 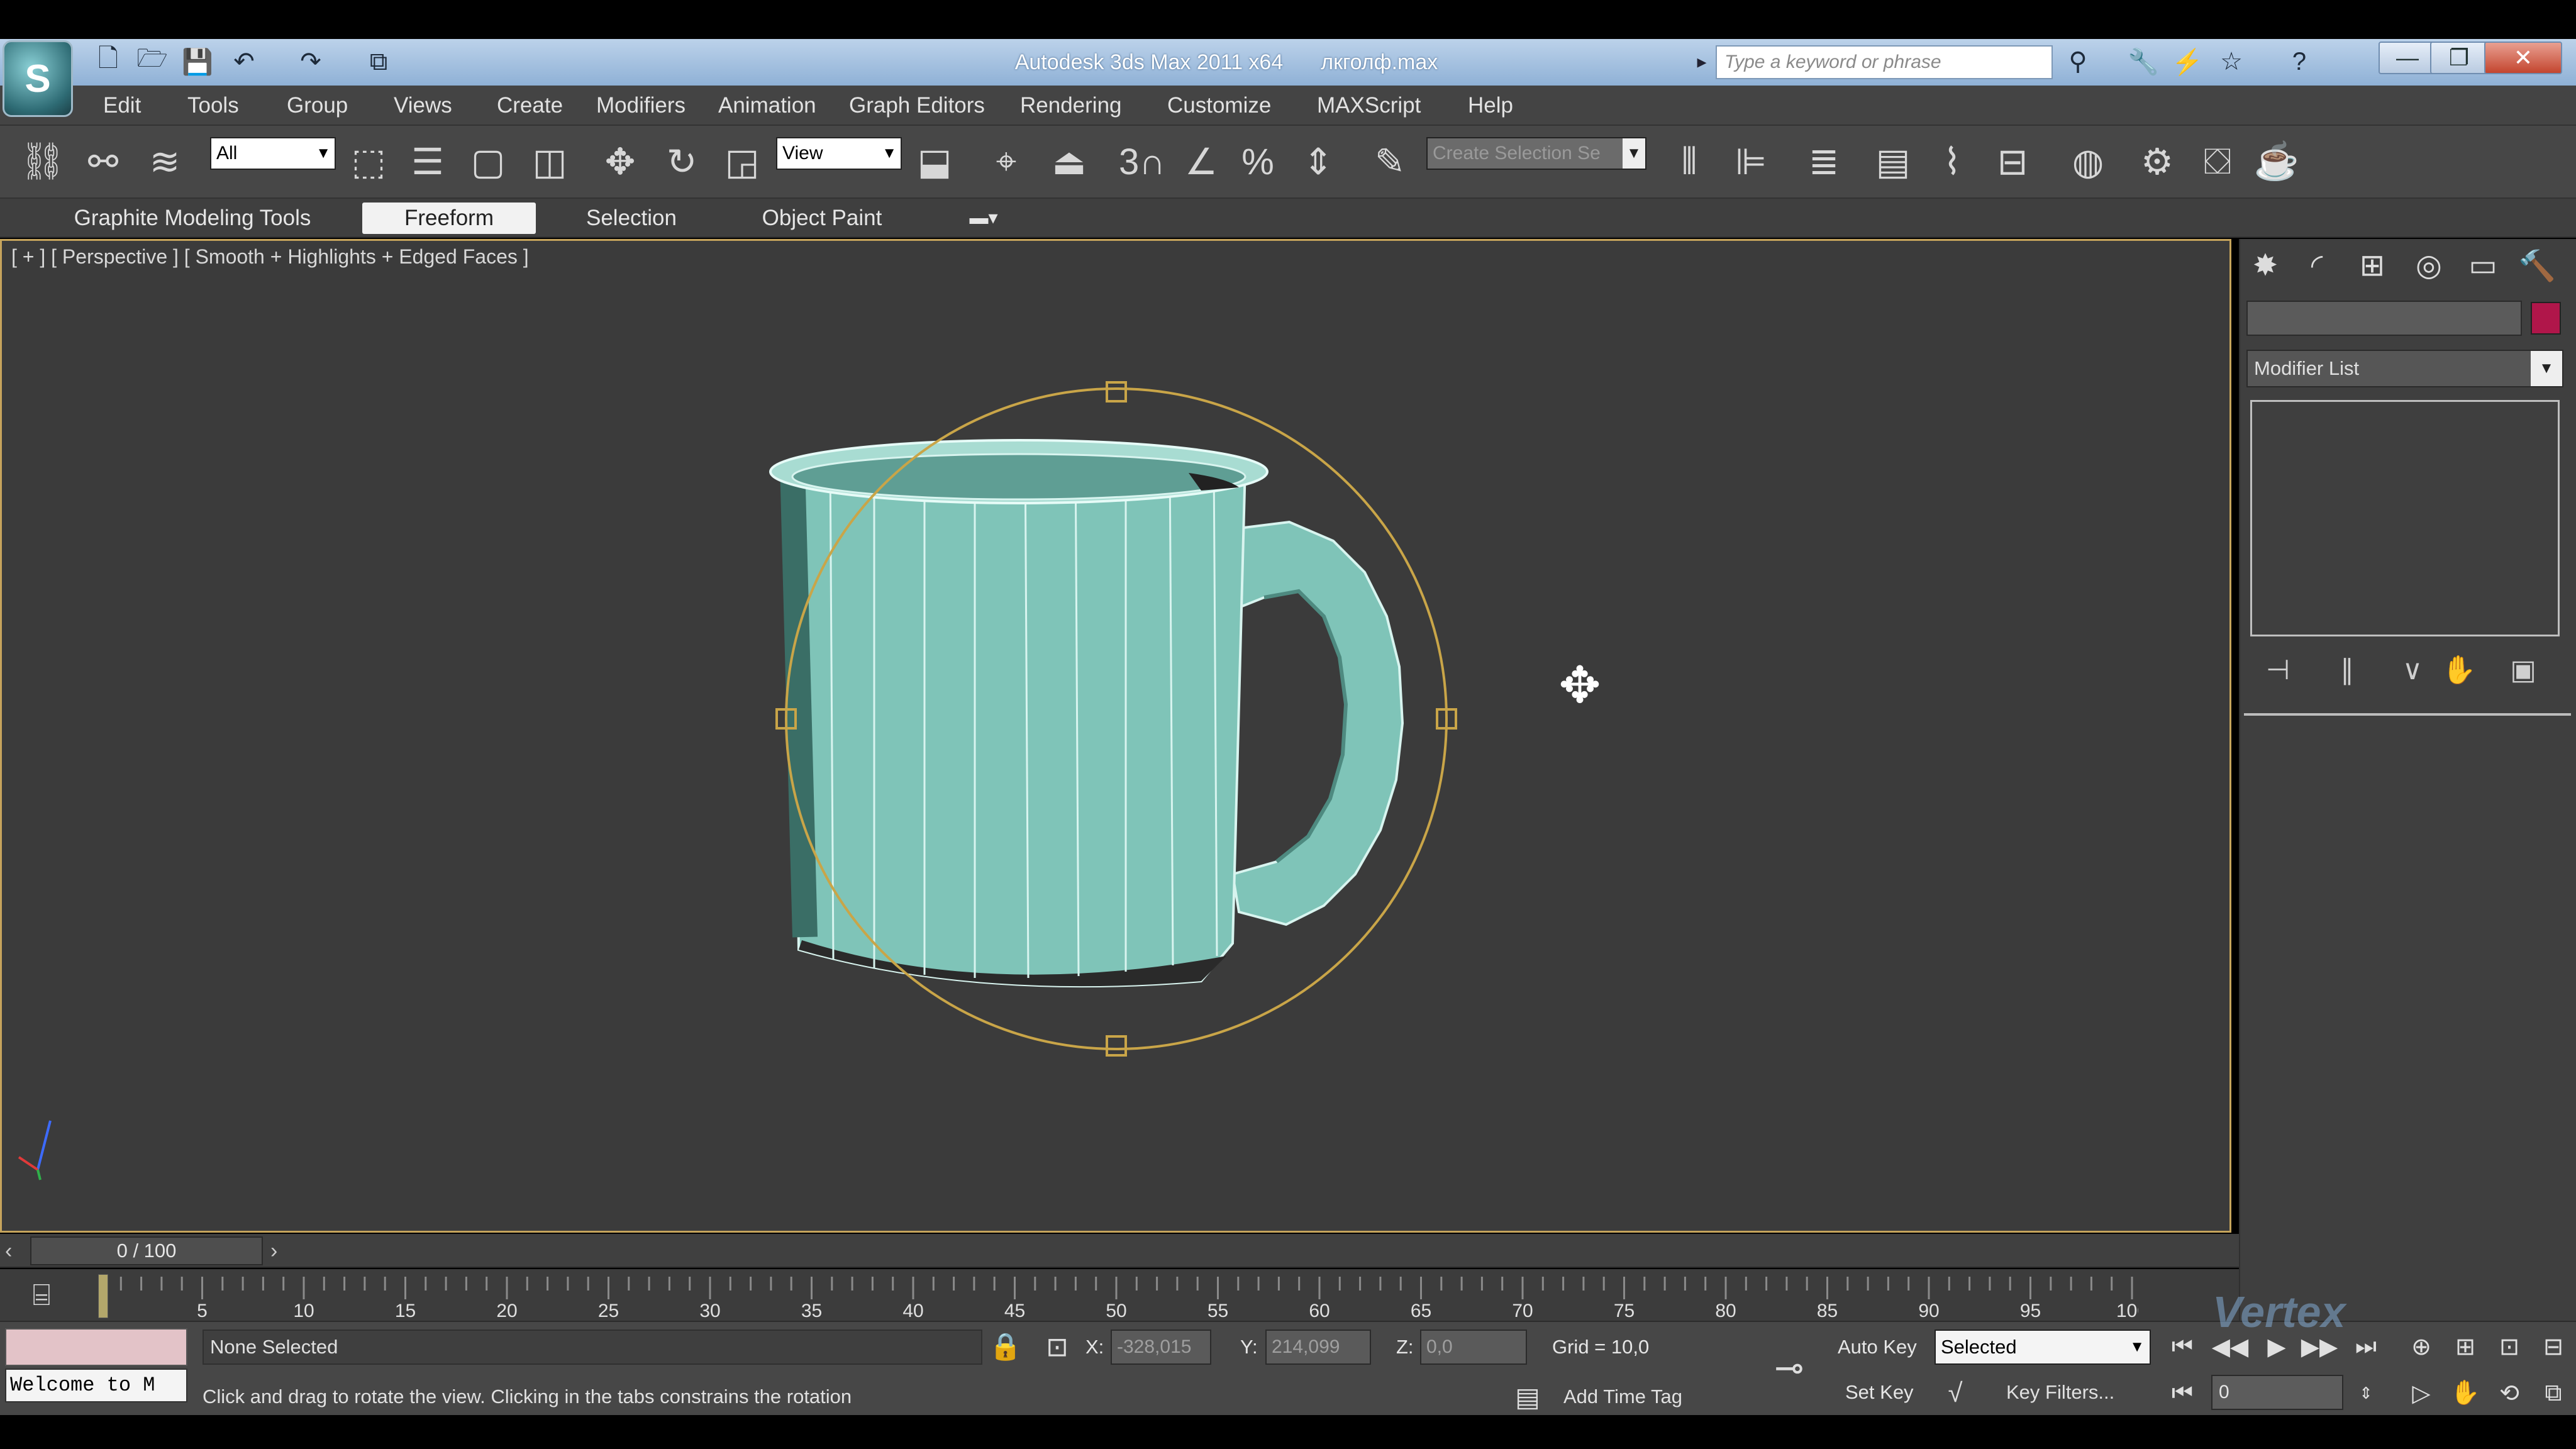 I want to click on zoom-icon: ⊕, so click(x=2421, y=1346).